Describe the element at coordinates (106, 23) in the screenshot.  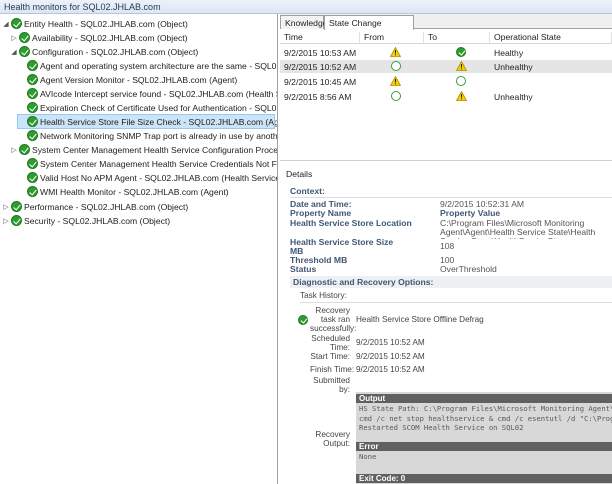
I see `tree-node-label: Entity Health - SQL02.JHLAB.com (Object)` at that location.